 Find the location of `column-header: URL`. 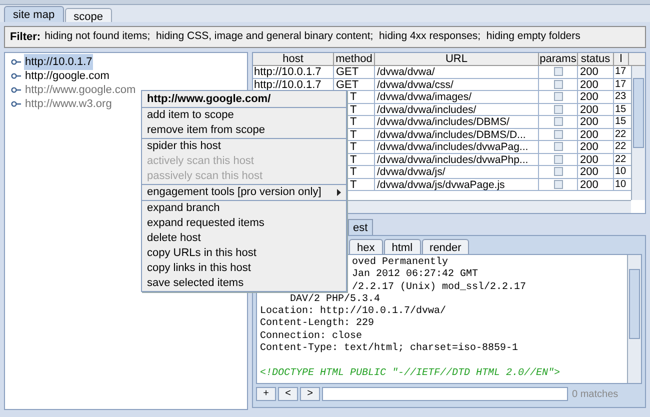

column-header: URL is located at coordinates (457, 59).